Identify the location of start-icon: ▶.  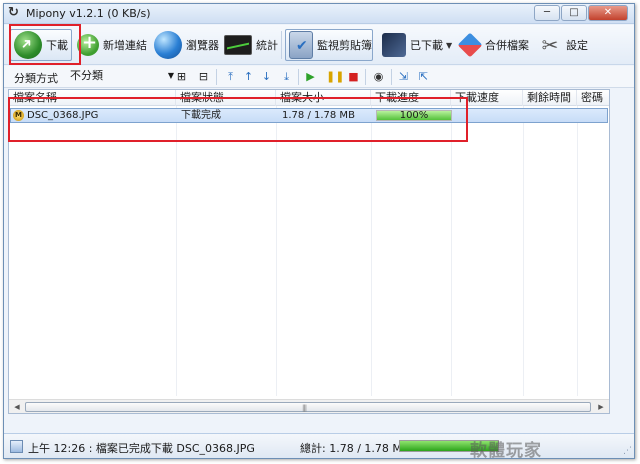
(310, 76).